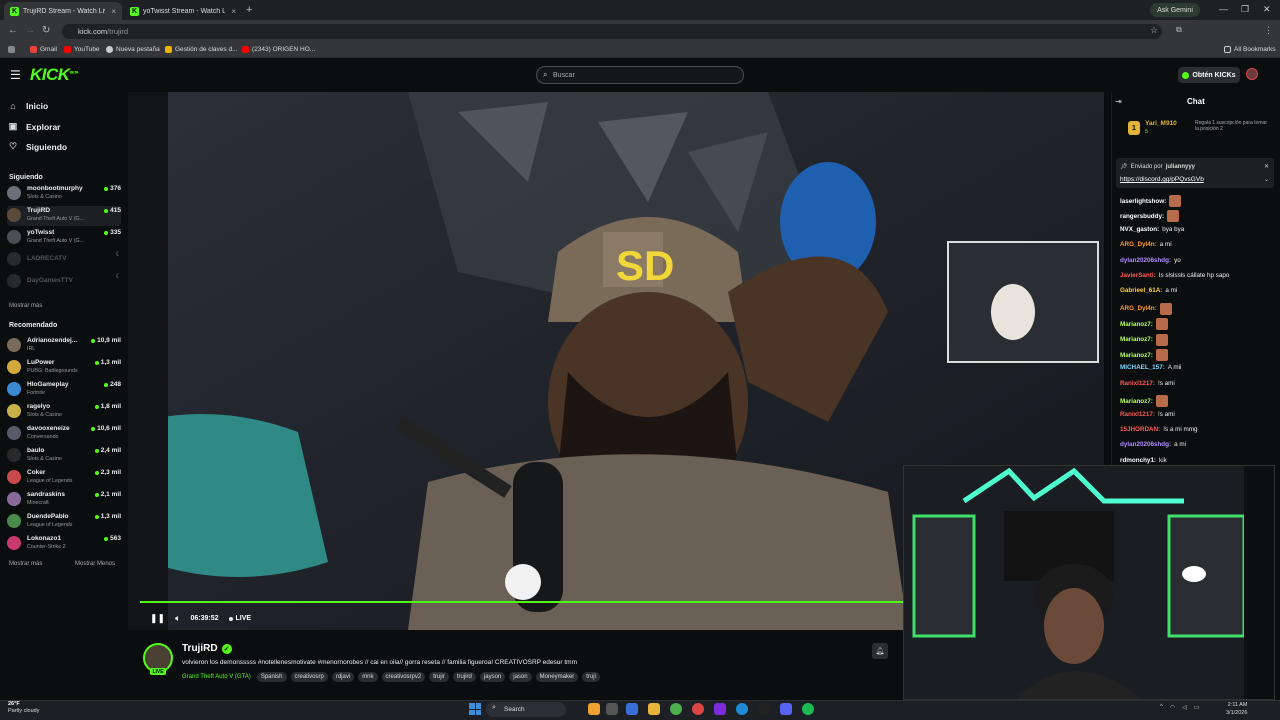 The height and width of the screenshot is (720, 1280). I want to click on bookmark-new-tab: Nueva pestaña, so click(133, 49).